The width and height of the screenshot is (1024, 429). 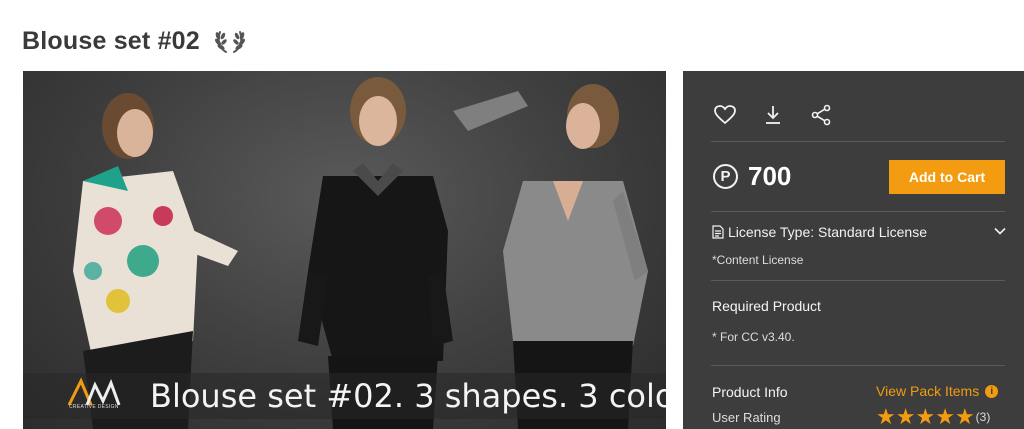 I want to click on user-rating-label: User Rating, so click(x=746, y=417).